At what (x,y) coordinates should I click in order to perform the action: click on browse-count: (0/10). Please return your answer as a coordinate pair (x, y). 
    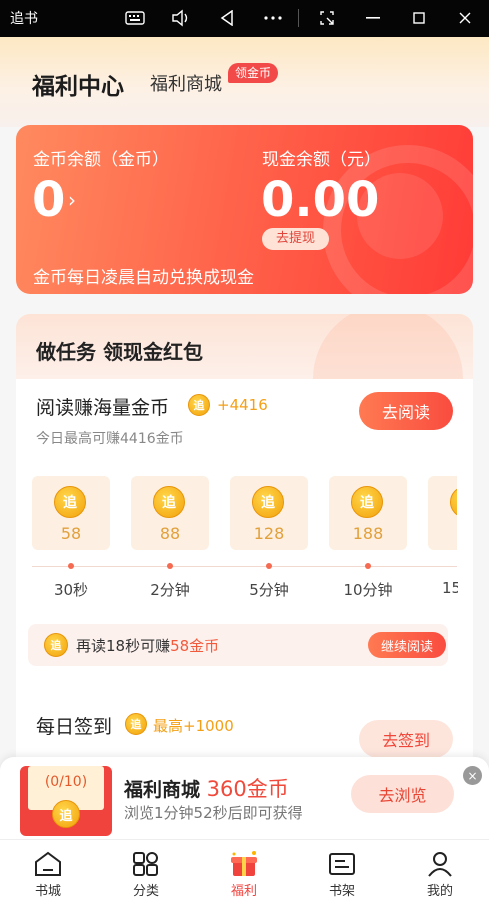
    Looking at the image, I should click on (66, 782).